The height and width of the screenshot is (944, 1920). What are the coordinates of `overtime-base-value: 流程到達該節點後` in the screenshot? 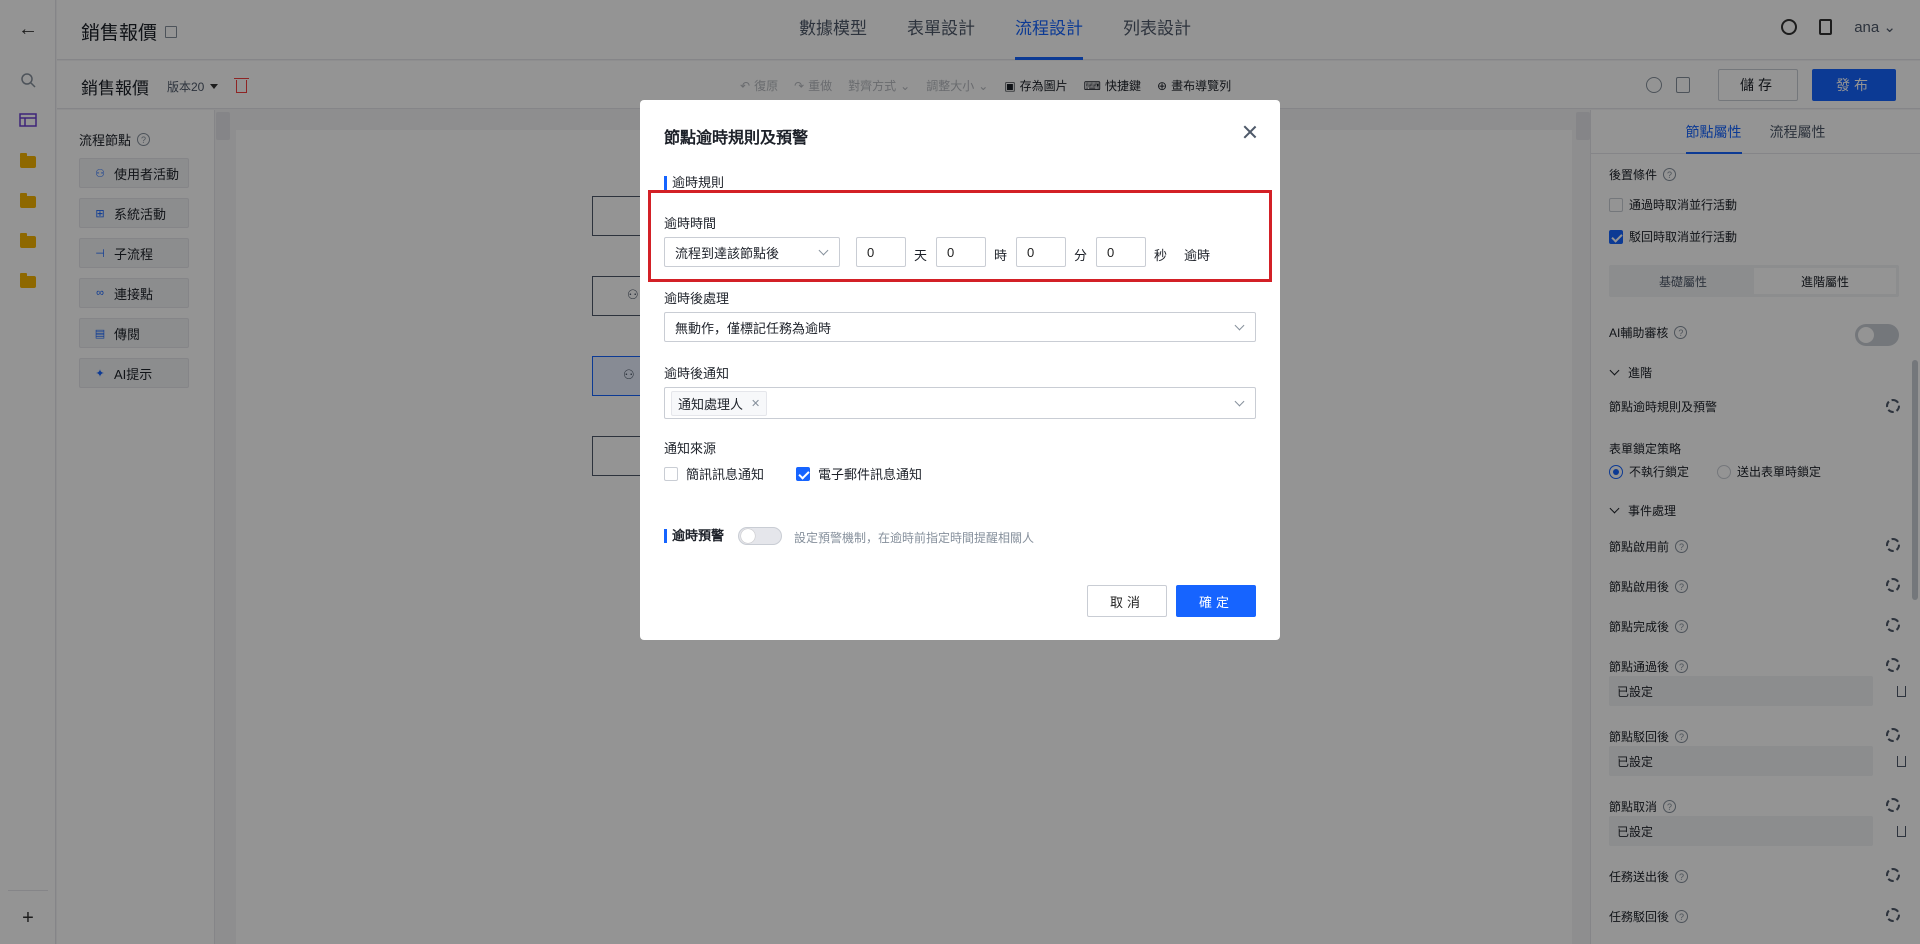 It's located at (727, 253).